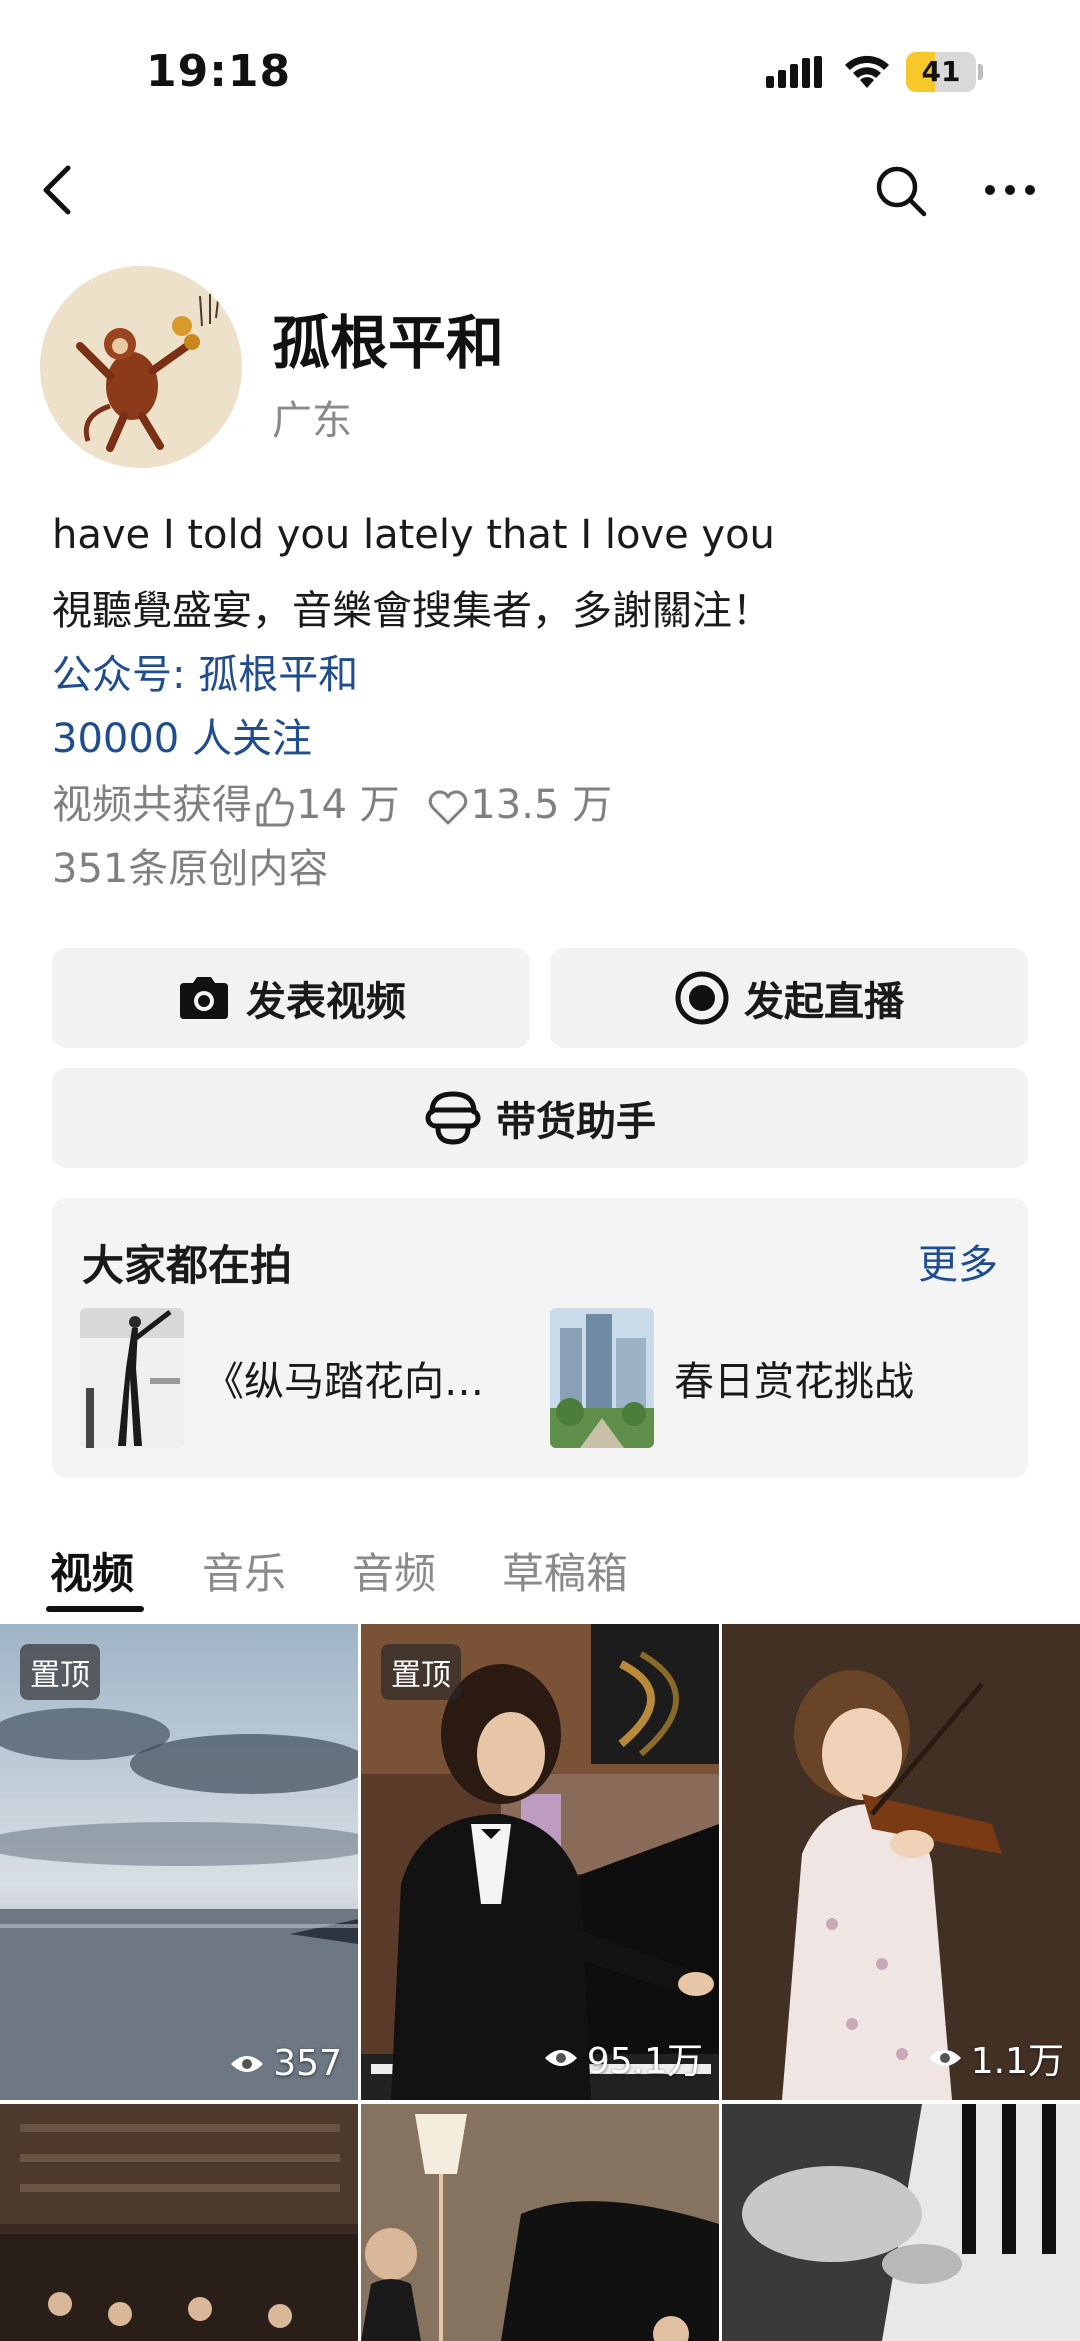 This screenshot has height=2341, width=1080. Describe the element at coordinates (152, 805) in the screenshot. I see `stats-prefix: 视频共获得` at that location.